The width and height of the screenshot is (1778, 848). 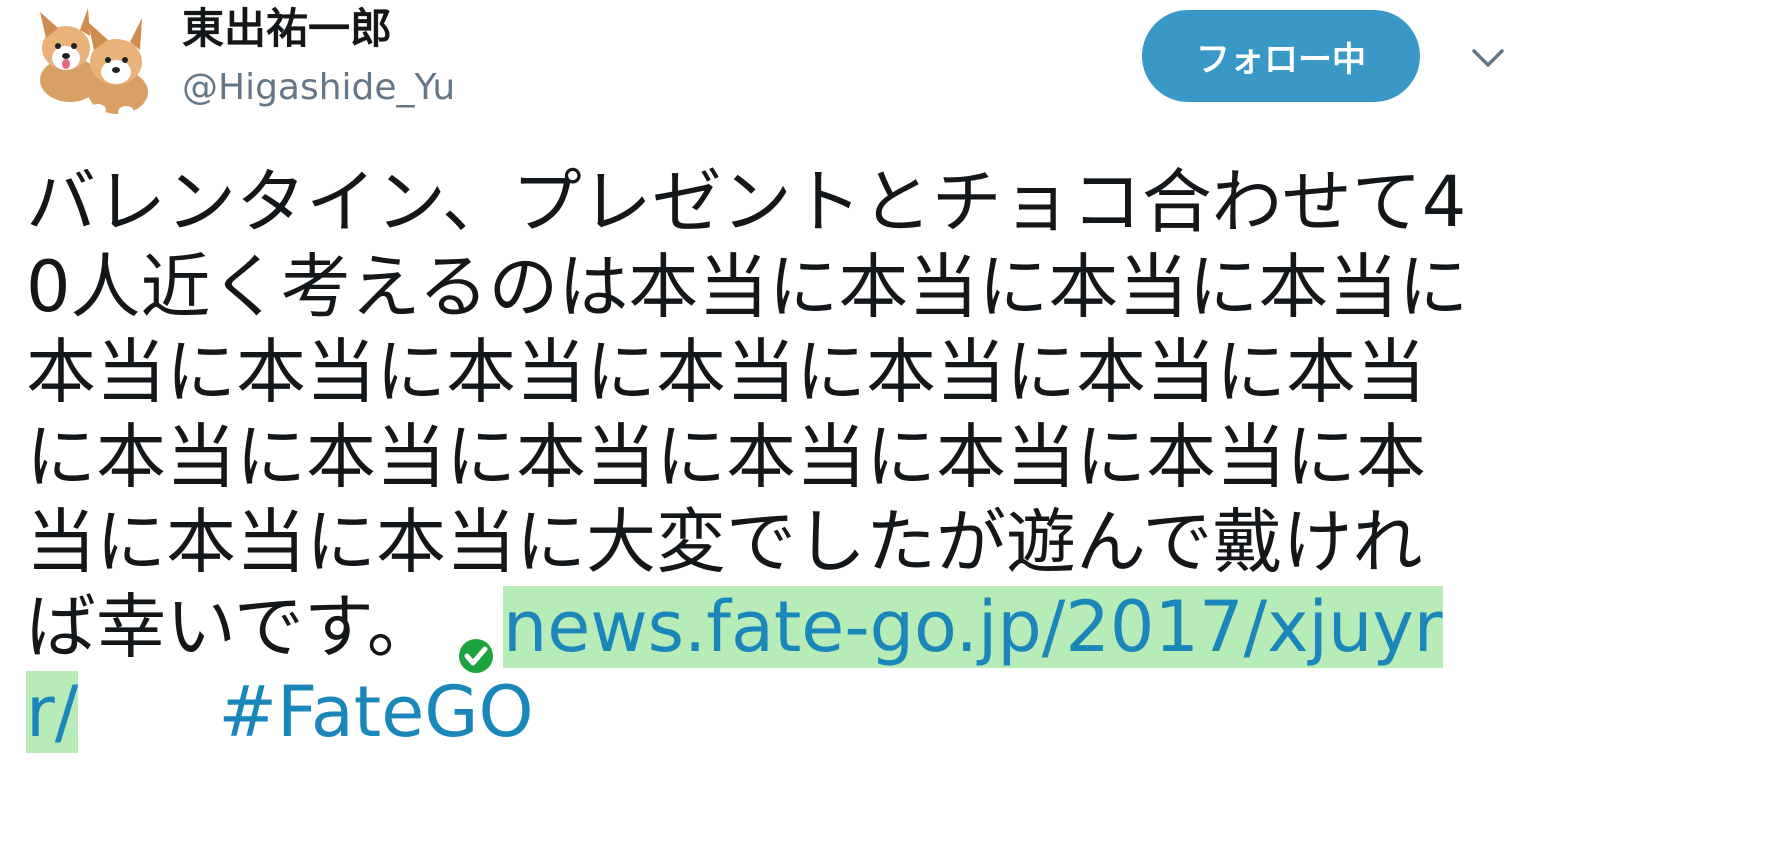 I want to click on avatar, so click(x=92, y=64).